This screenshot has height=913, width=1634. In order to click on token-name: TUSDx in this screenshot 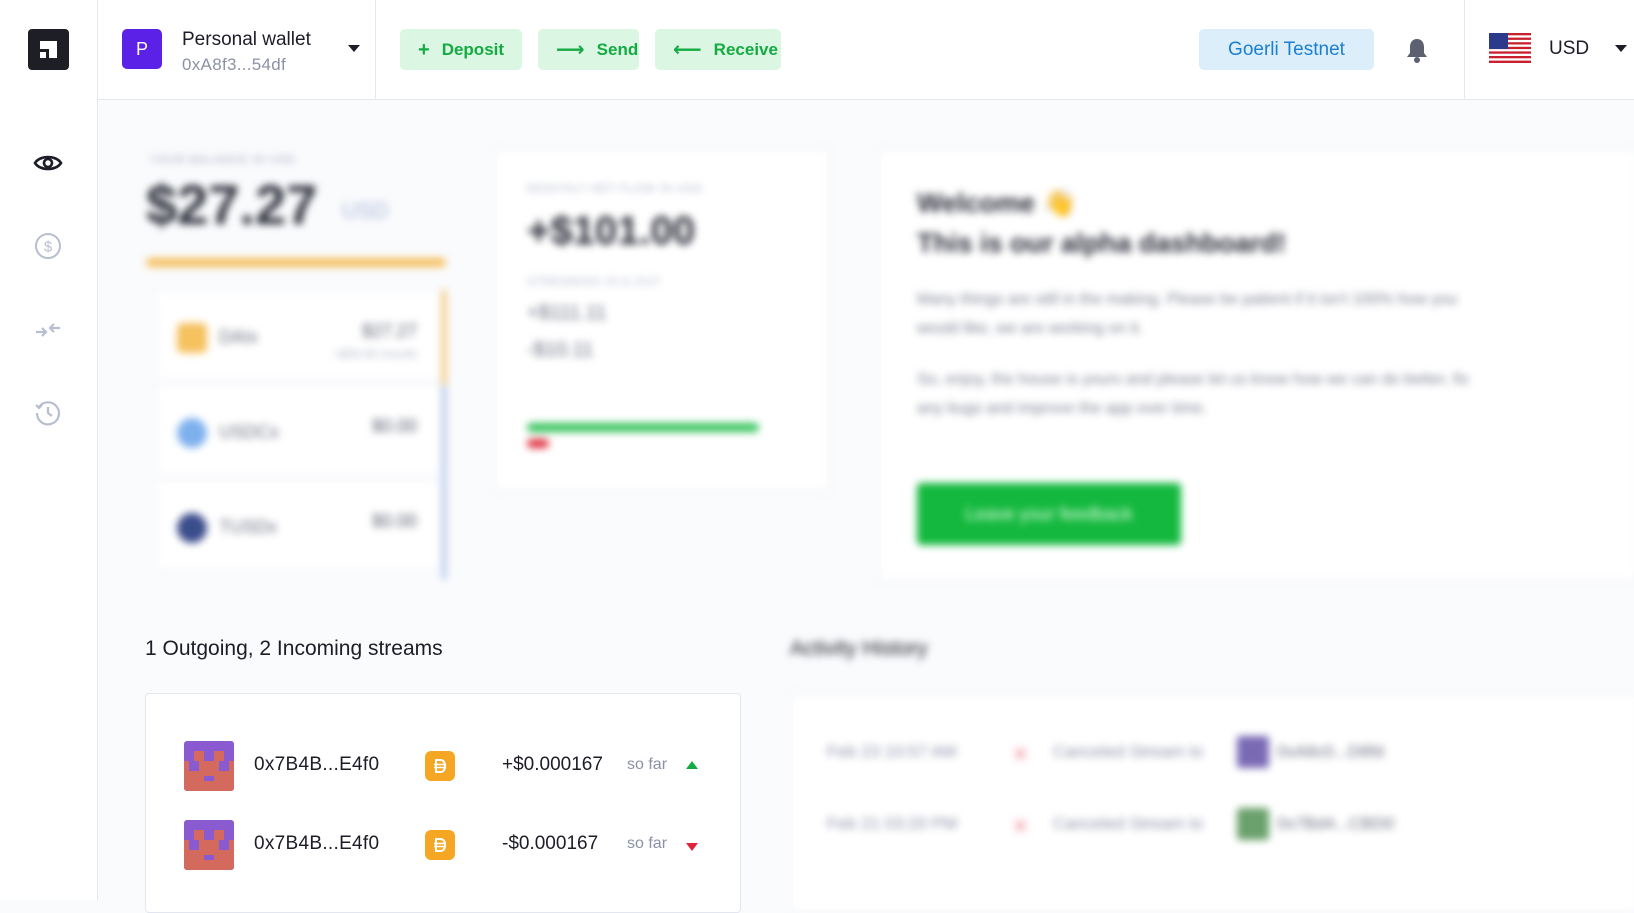, I will do `click(248, 527)`.